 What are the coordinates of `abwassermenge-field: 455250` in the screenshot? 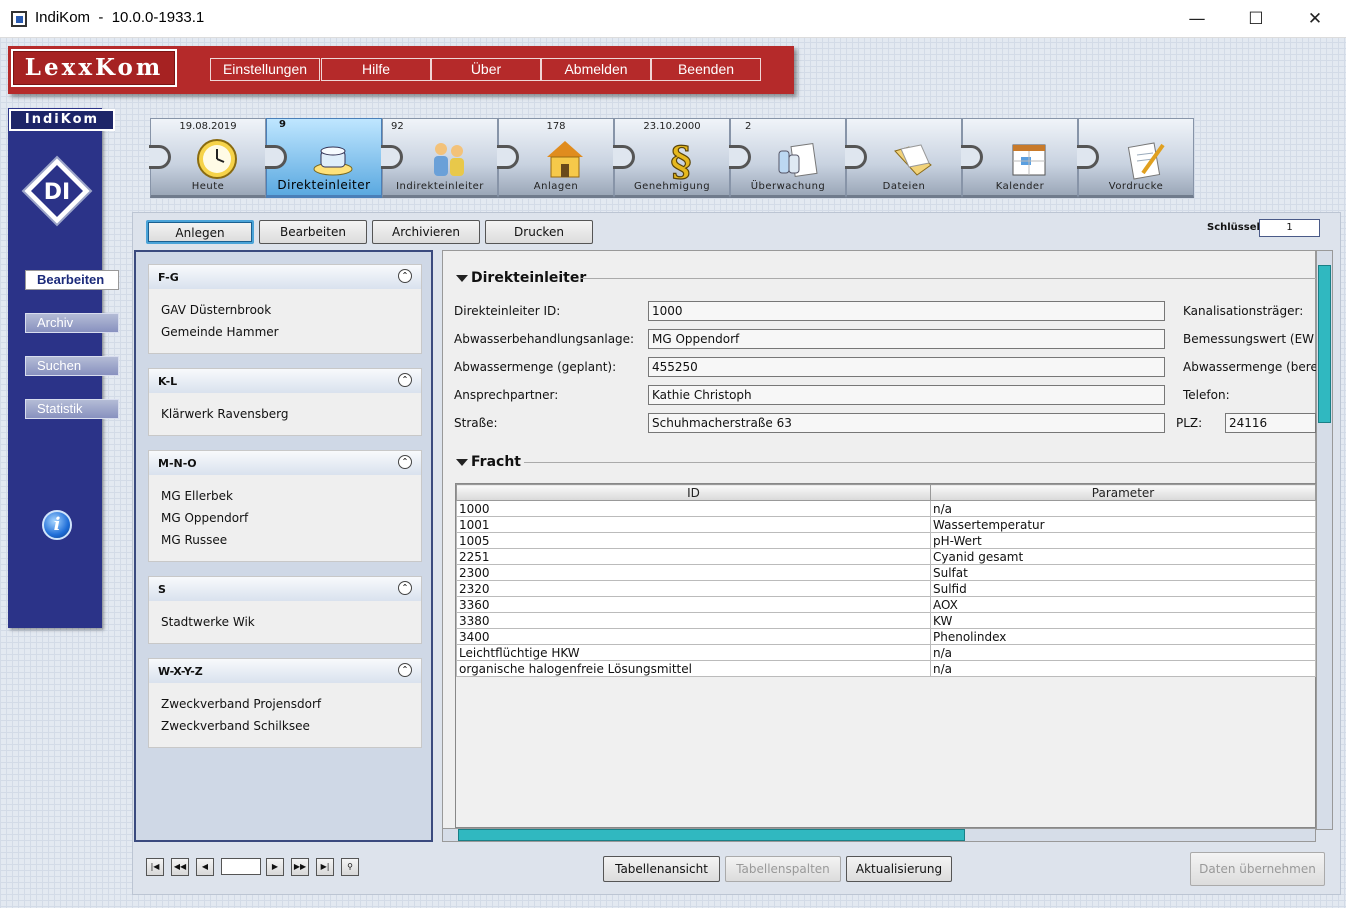 It's located at (906, 367).